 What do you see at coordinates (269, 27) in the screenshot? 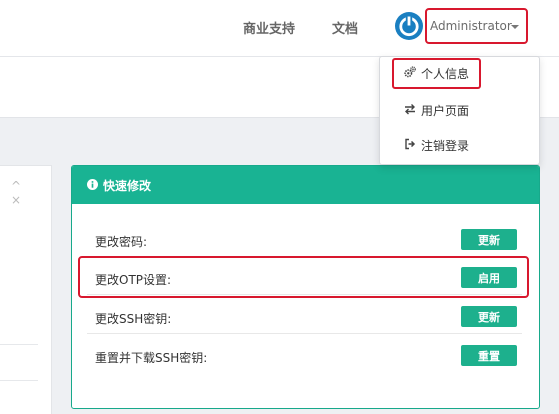
I see `nav-link-business-support: 商业支持` at bounding box center [269, 27].